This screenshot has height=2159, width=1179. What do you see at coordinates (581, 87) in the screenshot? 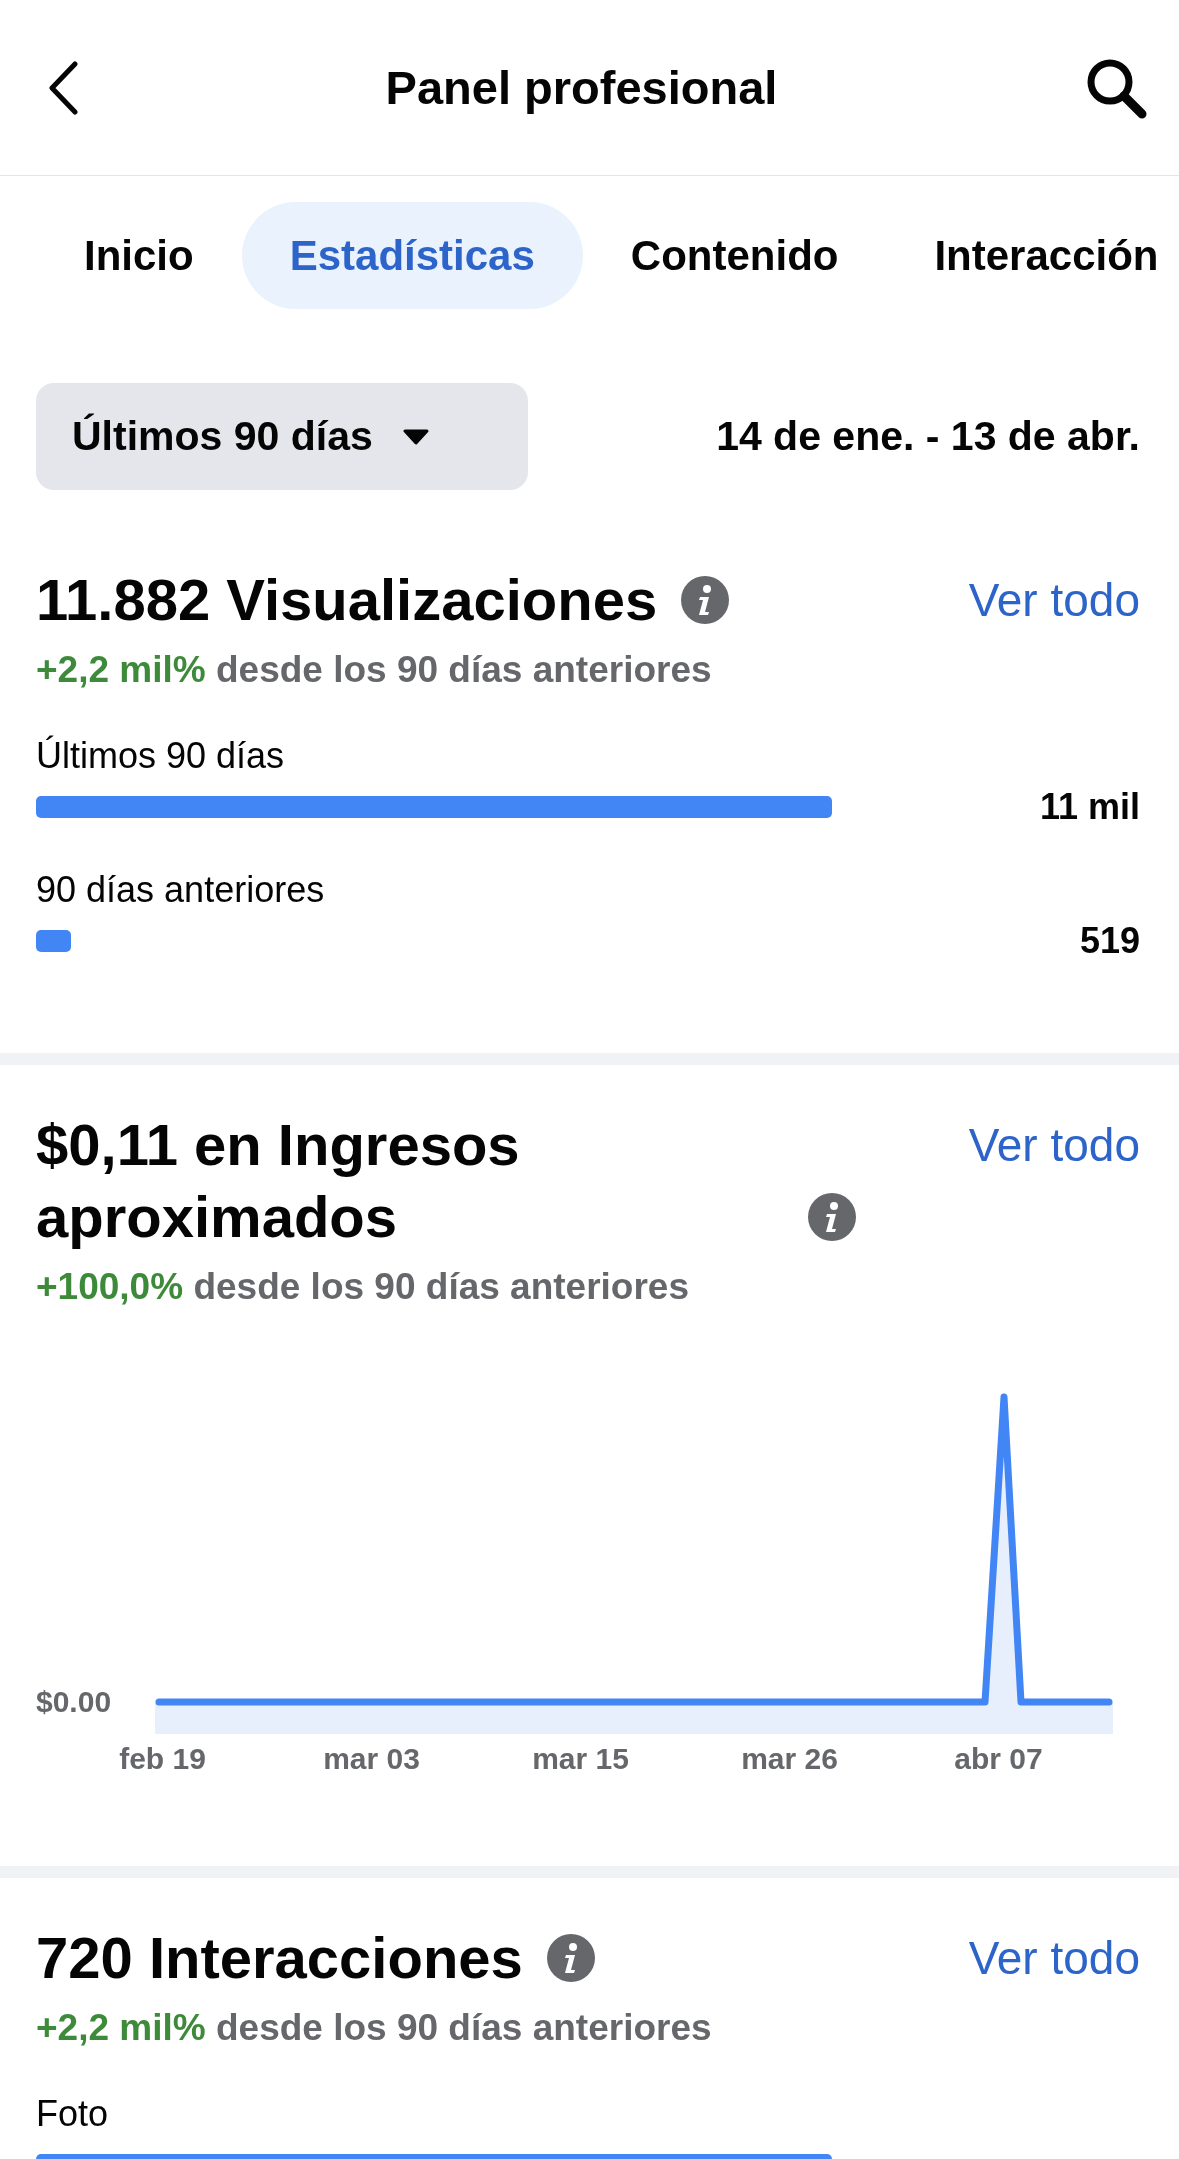
I see `page-title: Panel profesional` at bounding box center [581, 87].